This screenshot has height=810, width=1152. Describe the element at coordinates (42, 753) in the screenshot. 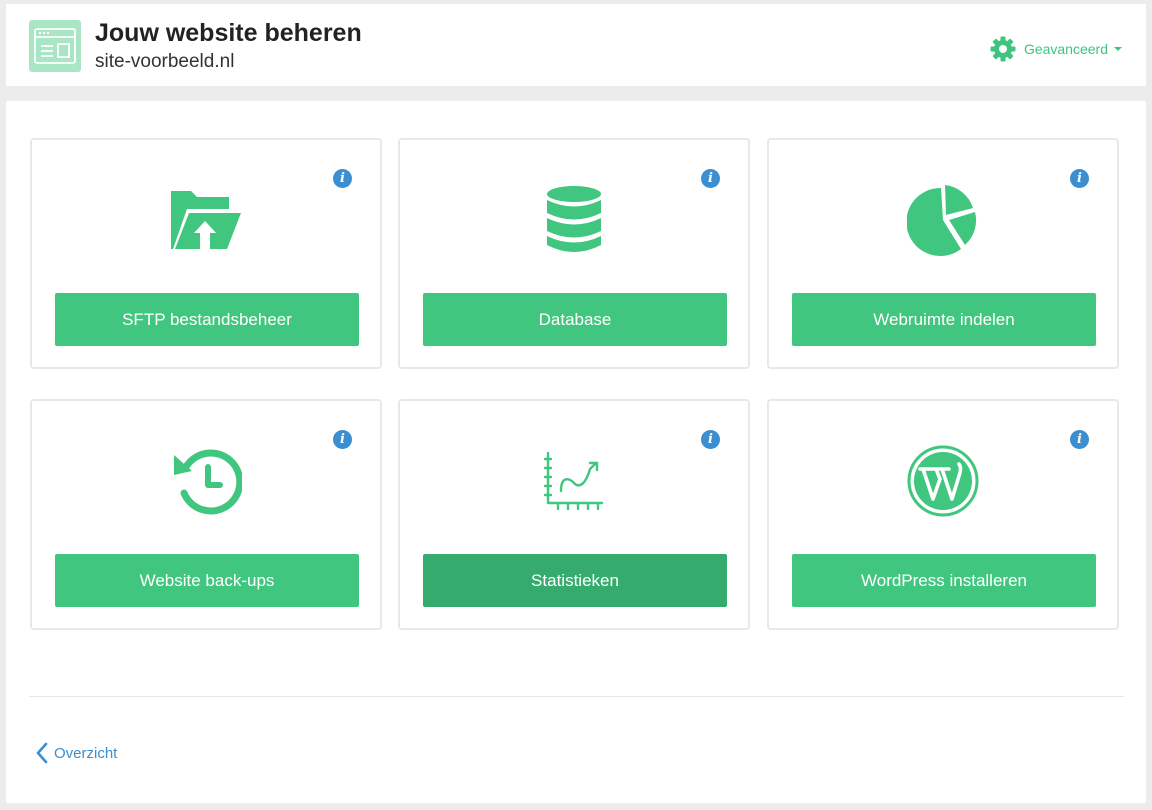

I see `chevron-left-icon` at that location.